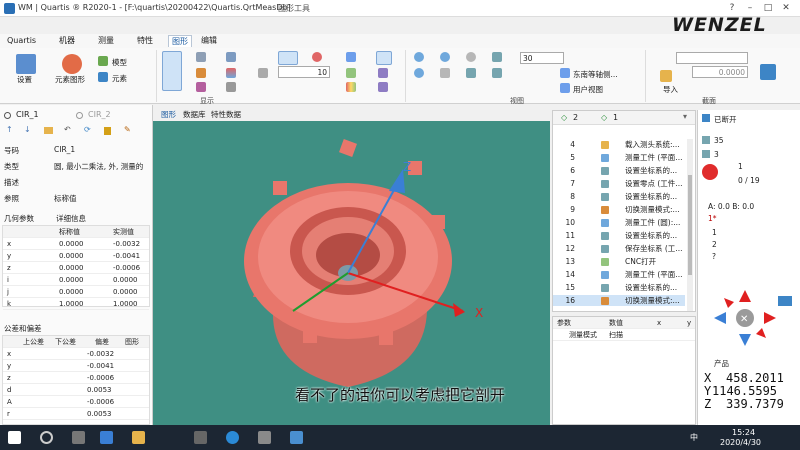 This screenshot has height=450, width=800. Describe the element at coordinates (76, 256) in the screenshot. I see `geometry-row: y 0.0000 -0.0041` at that location.